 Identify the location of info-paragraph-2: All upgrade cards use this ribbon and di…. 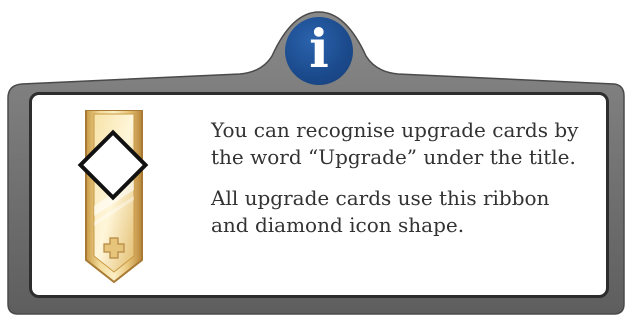
(380, 211).